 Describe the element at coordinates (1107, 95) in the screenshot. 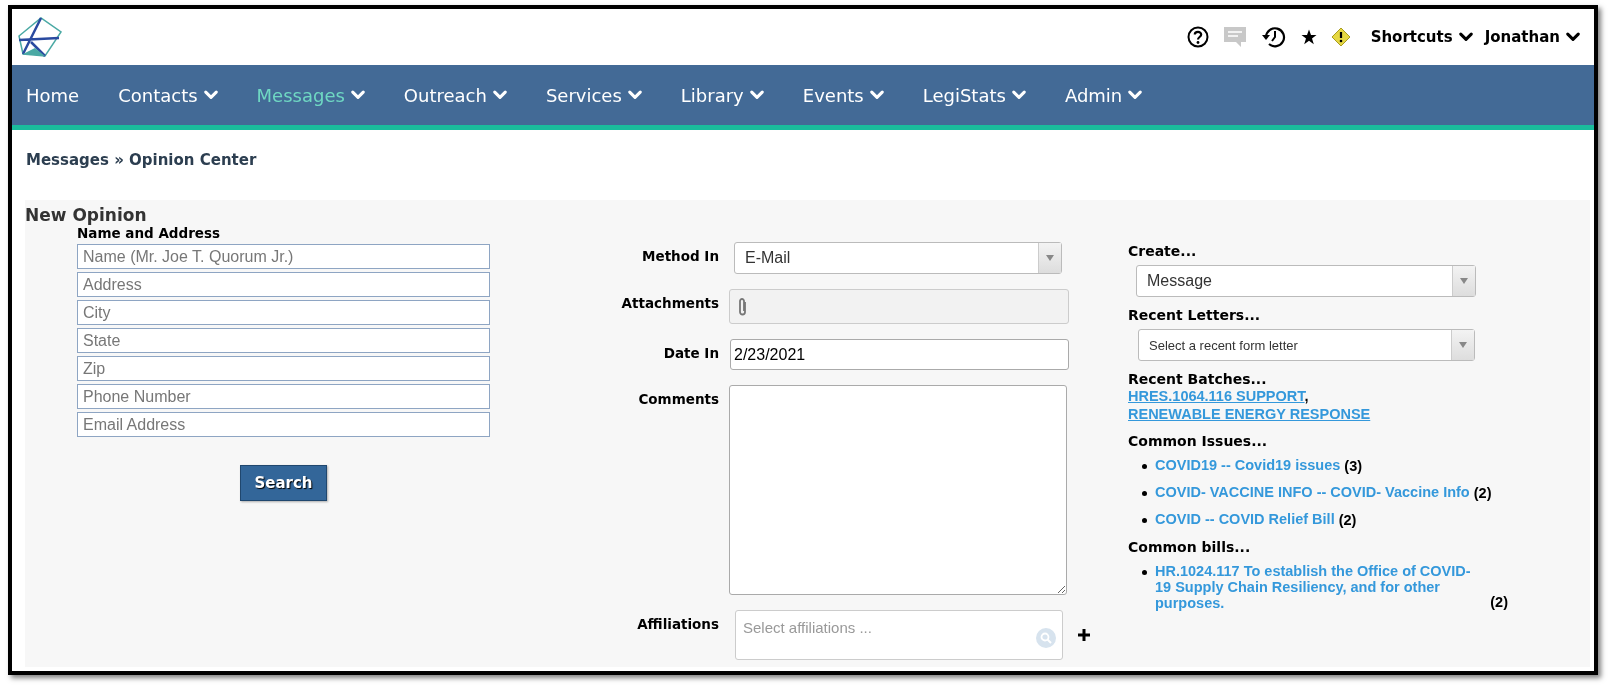

I see `nav-tab: Admin` at that location.